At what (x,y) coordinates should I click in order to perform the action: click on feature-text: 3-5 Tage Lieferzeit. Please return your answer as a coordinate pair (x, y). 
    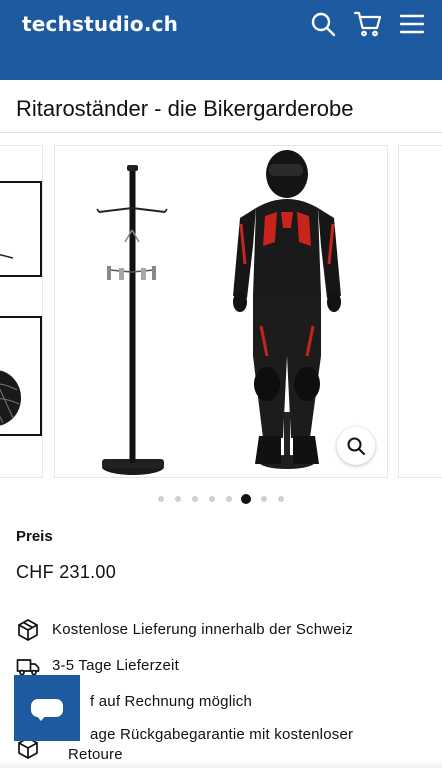
    Looking at the image, I should click on (115, 665).